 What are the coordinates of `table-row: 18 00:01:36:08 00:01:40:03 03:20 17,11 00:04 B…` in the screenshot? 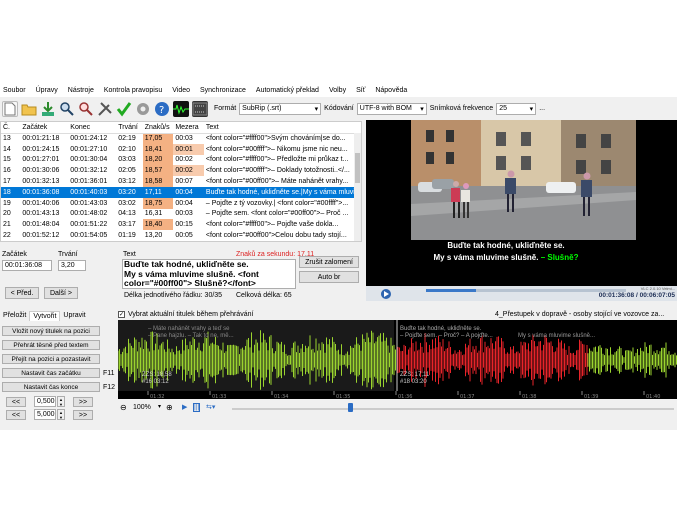 It's located at (181, 192).